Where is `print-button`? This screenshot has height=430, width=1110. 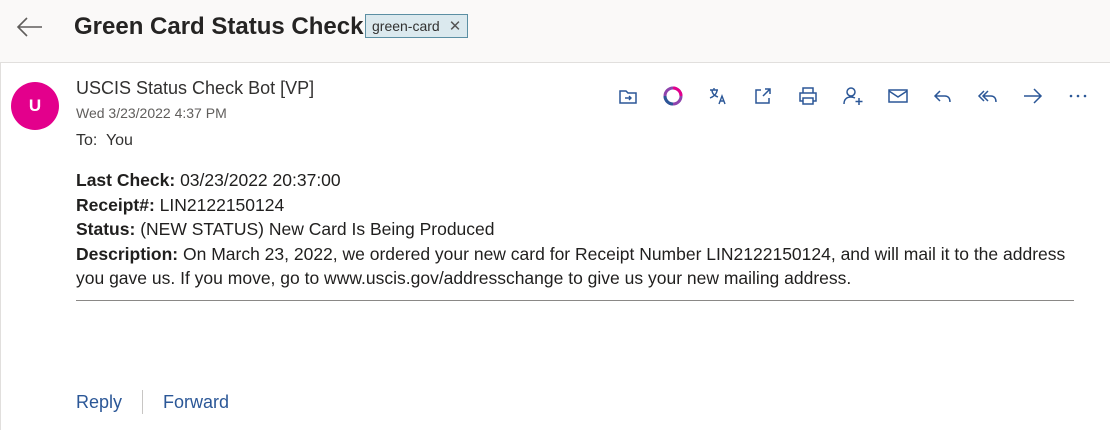
print-button is located at coordinates (807, 96).